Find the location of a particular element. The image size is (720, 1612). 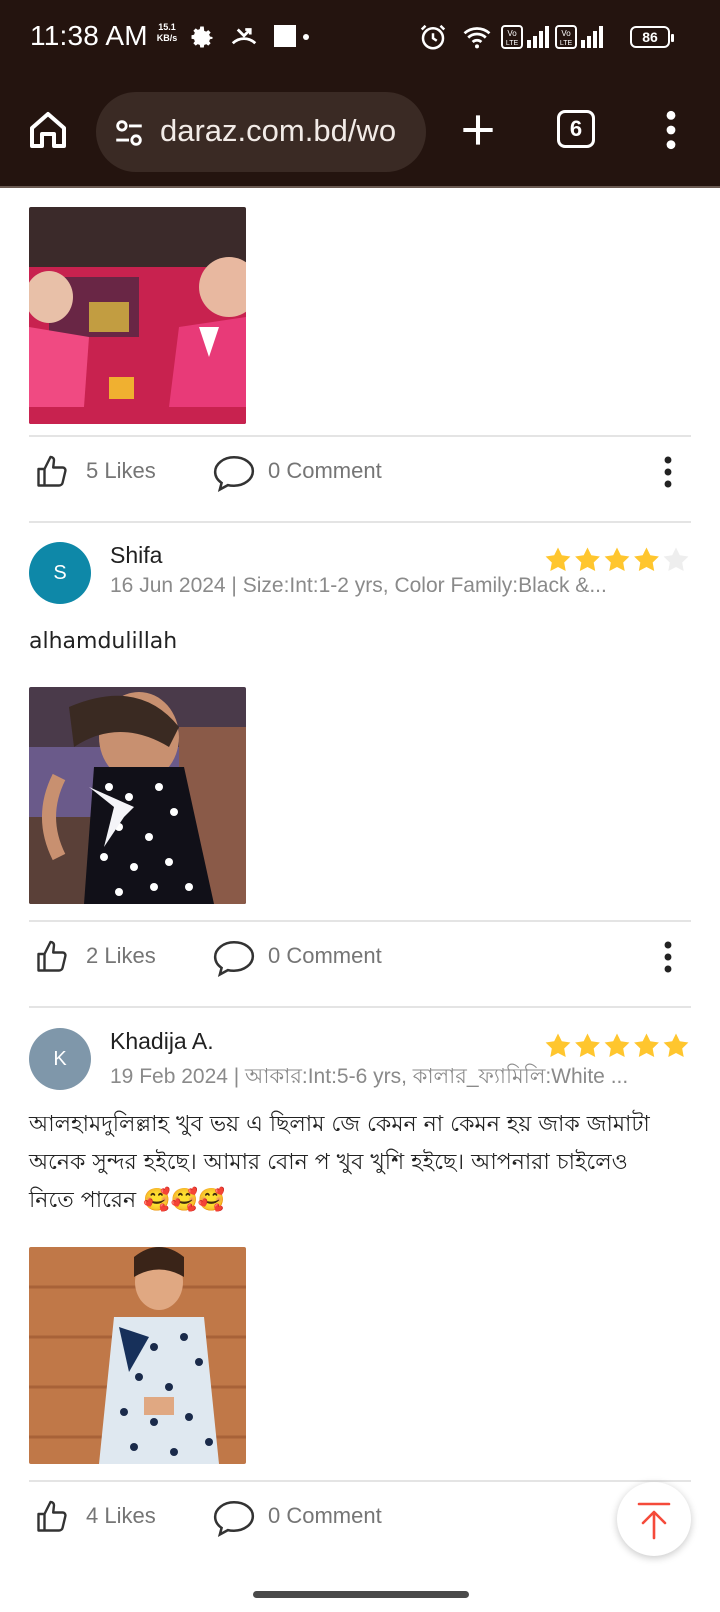

star-empty-icon is located at coordinates (676, 559).